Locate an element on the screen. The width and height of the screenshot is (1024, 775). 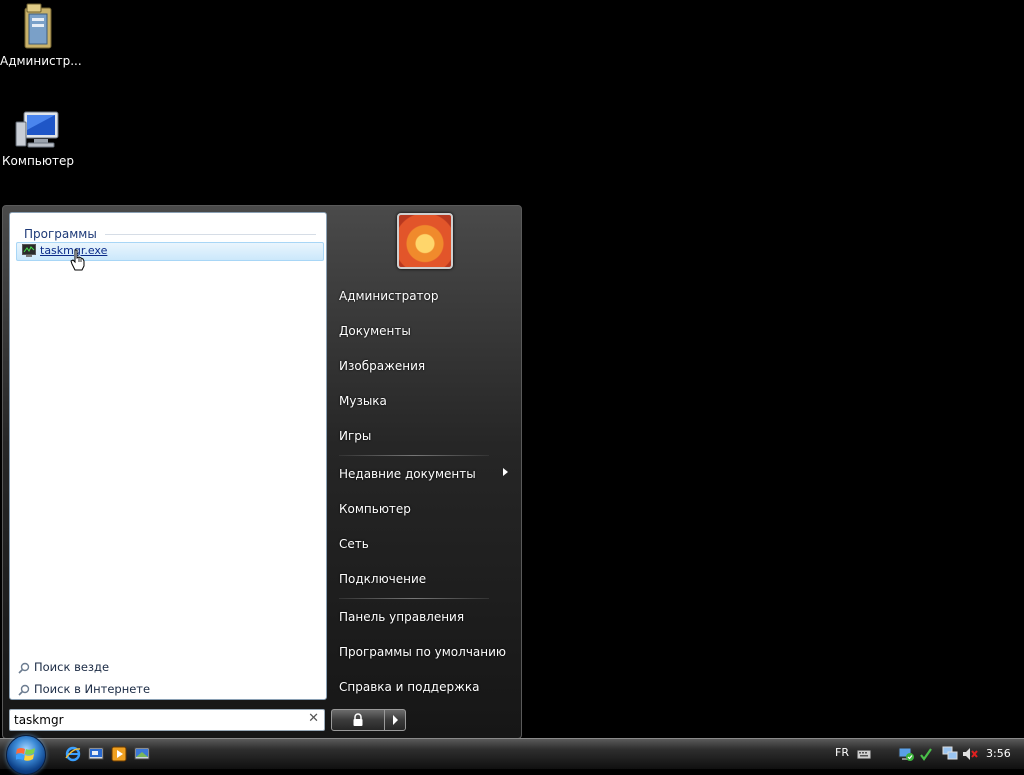
right-item-help-support: Справка и поддержка is located at coordinates (409, 687).